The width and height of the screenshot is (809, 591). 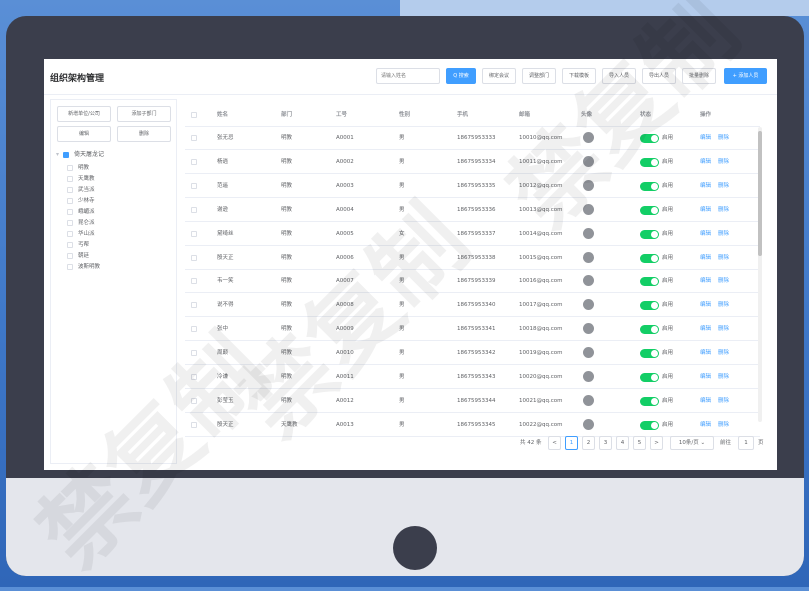 I want to click on page-4-button: 4, so click(x=622, y=443).